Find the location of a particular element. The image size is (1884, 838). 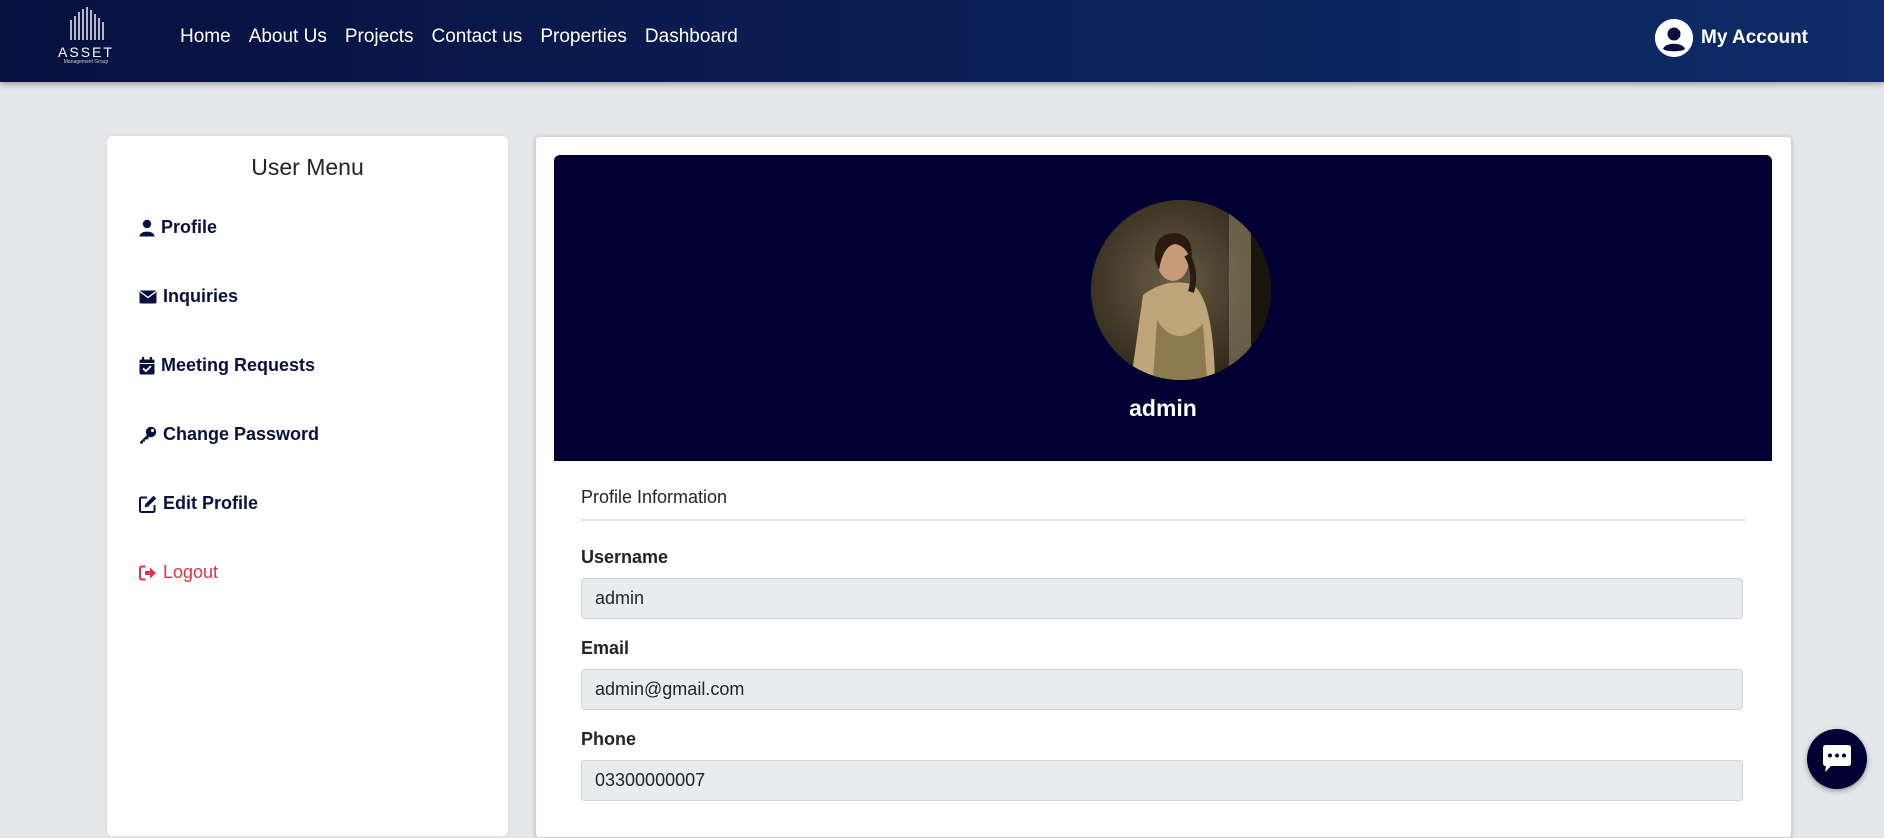

sidebar-item-change-password: Change Password is located at coordinates (229, 434).